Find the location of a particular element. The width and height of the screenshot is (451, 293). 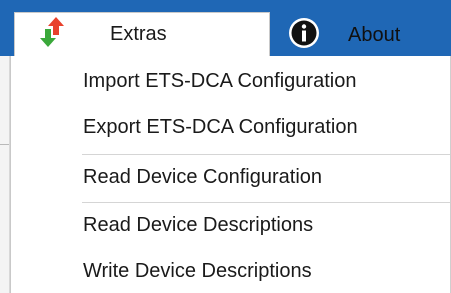

tab-about: About is located at coordinates (361, 34).